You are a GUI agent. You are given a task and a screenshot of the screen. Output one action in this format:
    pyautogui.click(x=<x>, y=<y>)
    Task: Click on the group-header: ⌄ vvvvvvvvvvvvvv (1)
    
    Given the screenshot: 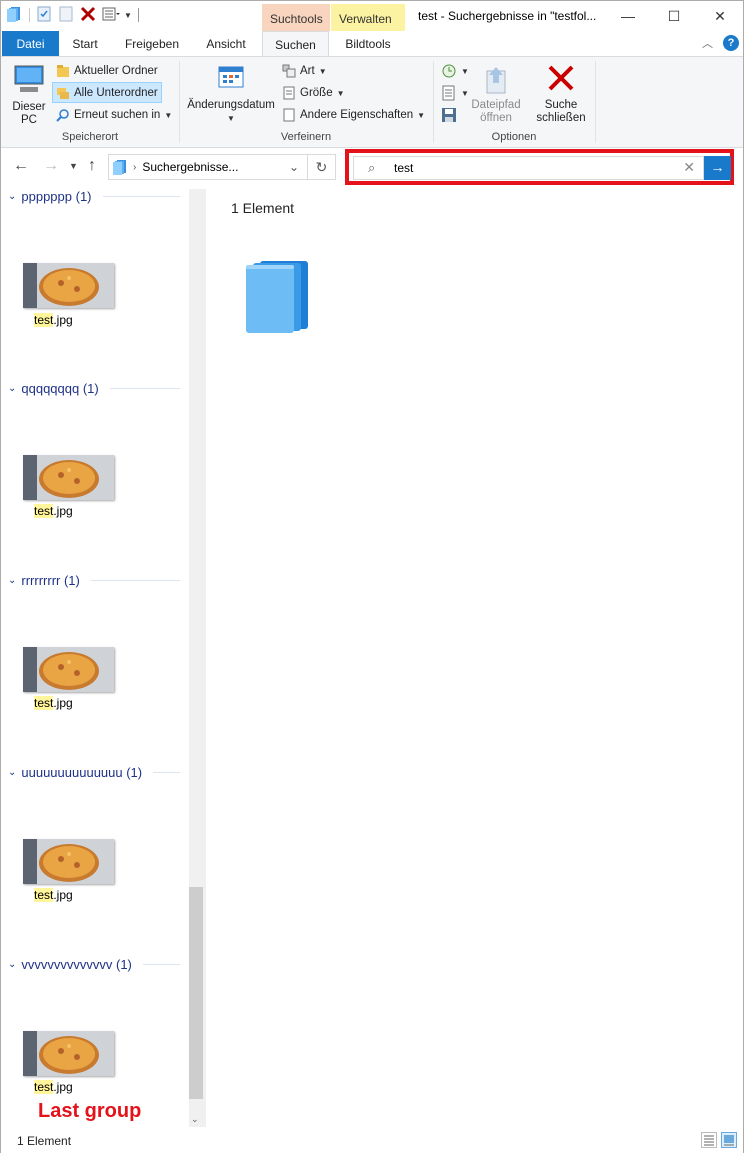 What is the action you would take?
    pyautogui.click(x=94, y=964)
    